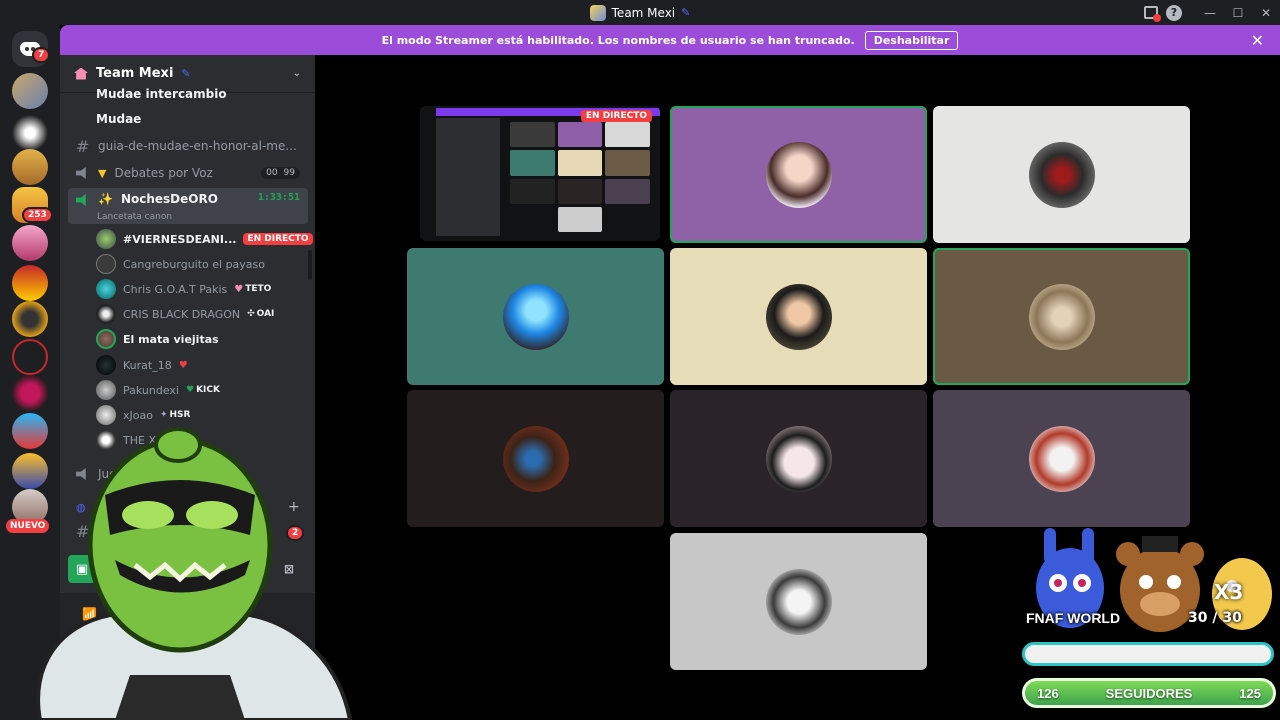  What do you see at coordinates (208, 390) in the screenshot?
I see `tag-label: KICK` at bounding box center [208, 390].